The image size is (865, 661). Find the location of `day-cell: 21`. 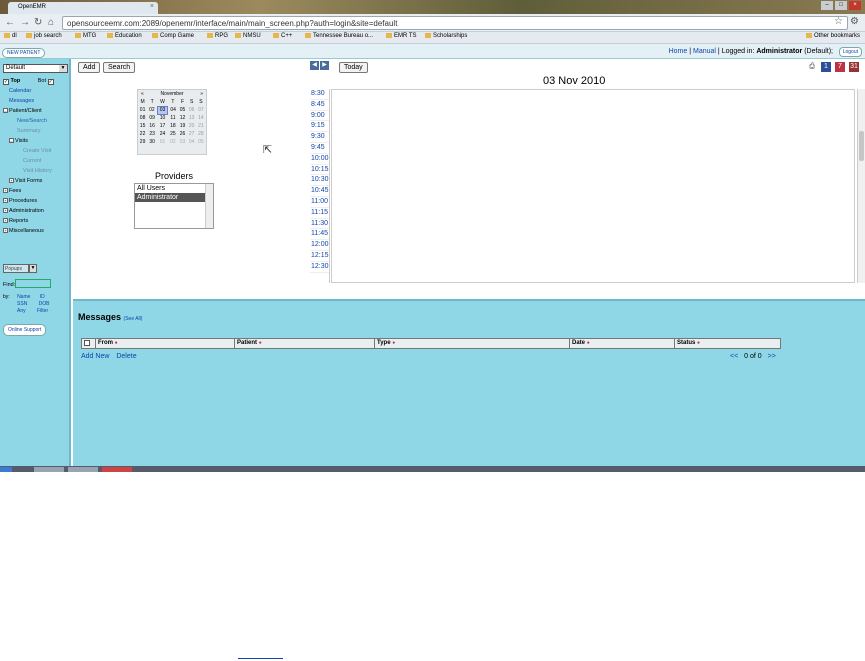

day-cell: 21 is located at coordinates (200, 126).